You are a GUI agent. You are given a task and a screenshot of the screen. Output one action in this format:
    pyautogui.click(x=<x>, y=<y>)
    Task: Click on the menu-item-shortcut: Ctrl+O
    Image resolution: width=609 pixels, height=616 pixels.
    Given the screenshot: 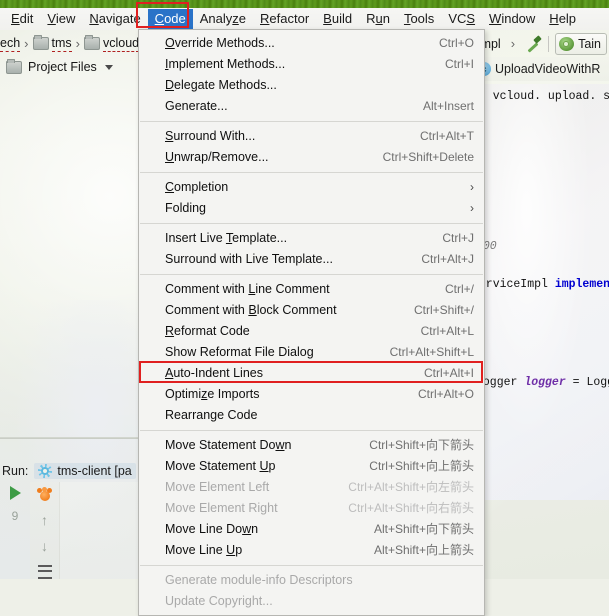 What is the action you would take?
    pyautogui.click(x=456, y=43)
    